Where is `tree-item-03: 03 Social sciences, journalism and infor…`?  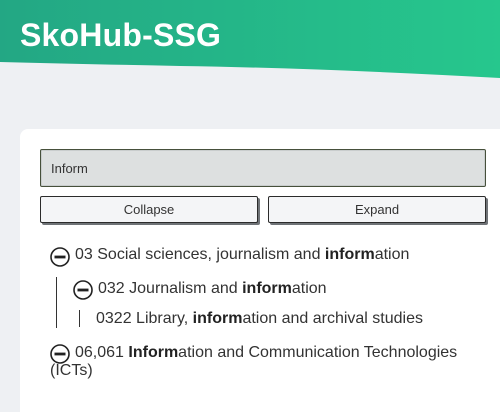
tree-item-03: 03 Social sciences, journalism and infor… is located at coordinates (242, 255).